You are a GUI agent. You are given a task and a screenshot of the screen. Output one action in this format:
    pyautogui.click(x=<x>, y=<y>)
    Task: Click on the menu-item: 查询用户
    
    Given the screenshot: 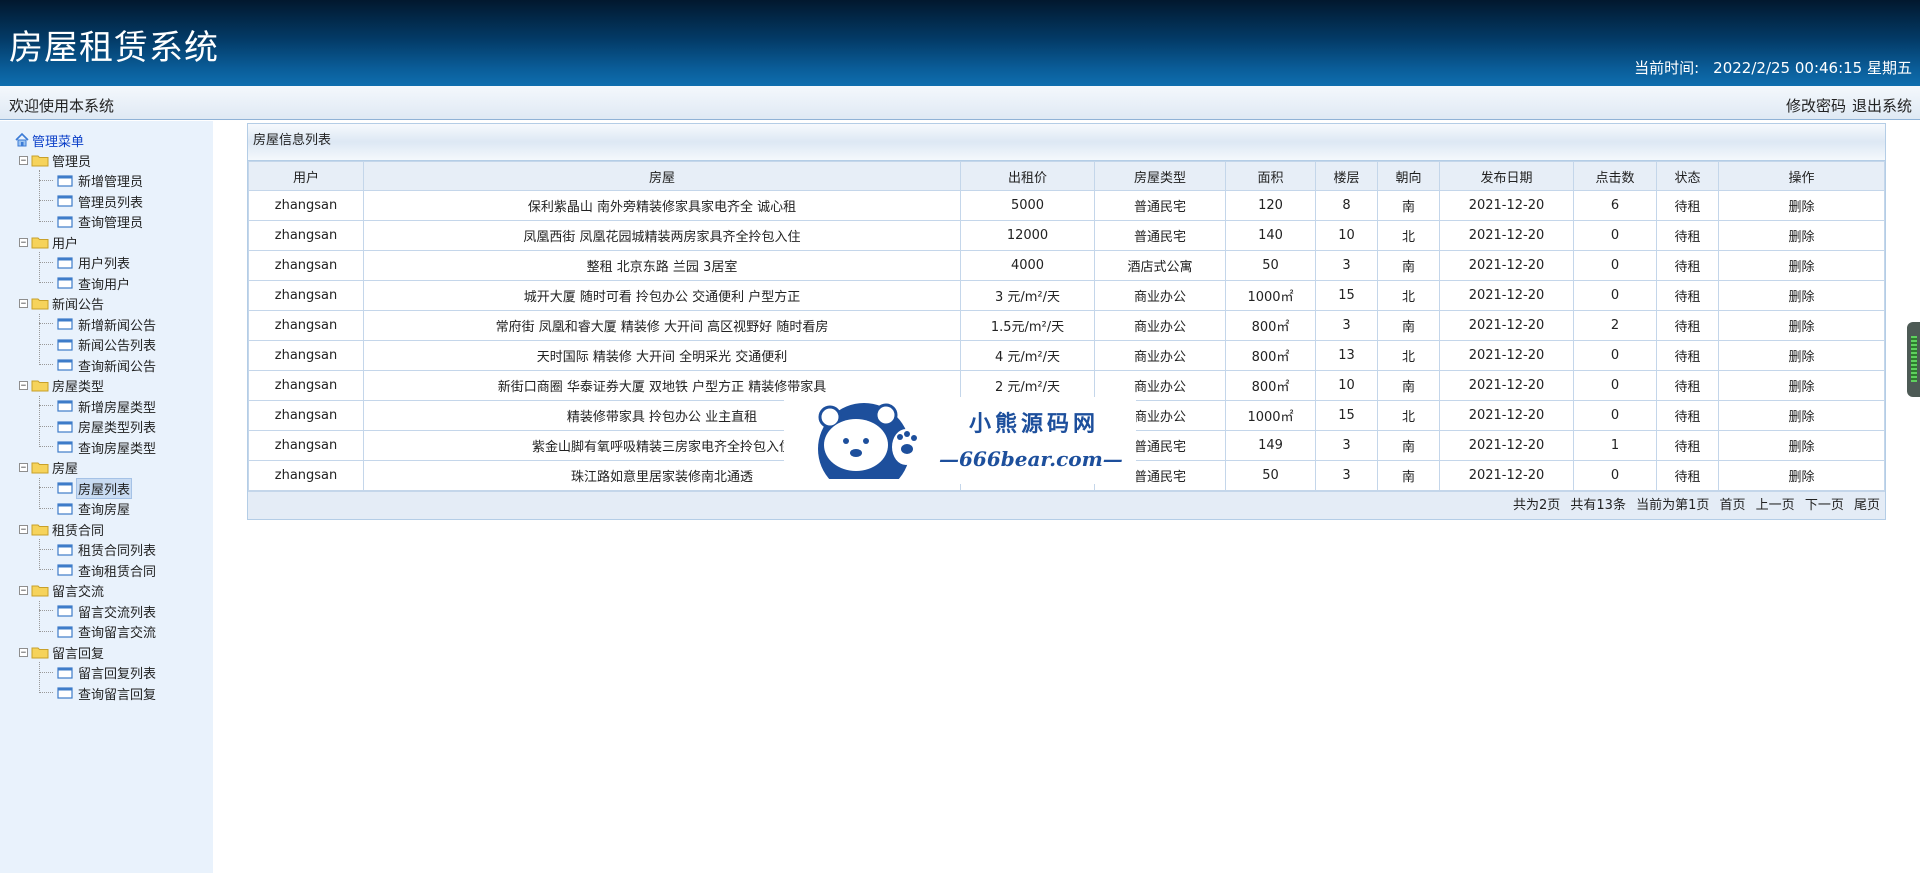 What is the action you would take?
    pyautogui.click(x=86, y=283)
    